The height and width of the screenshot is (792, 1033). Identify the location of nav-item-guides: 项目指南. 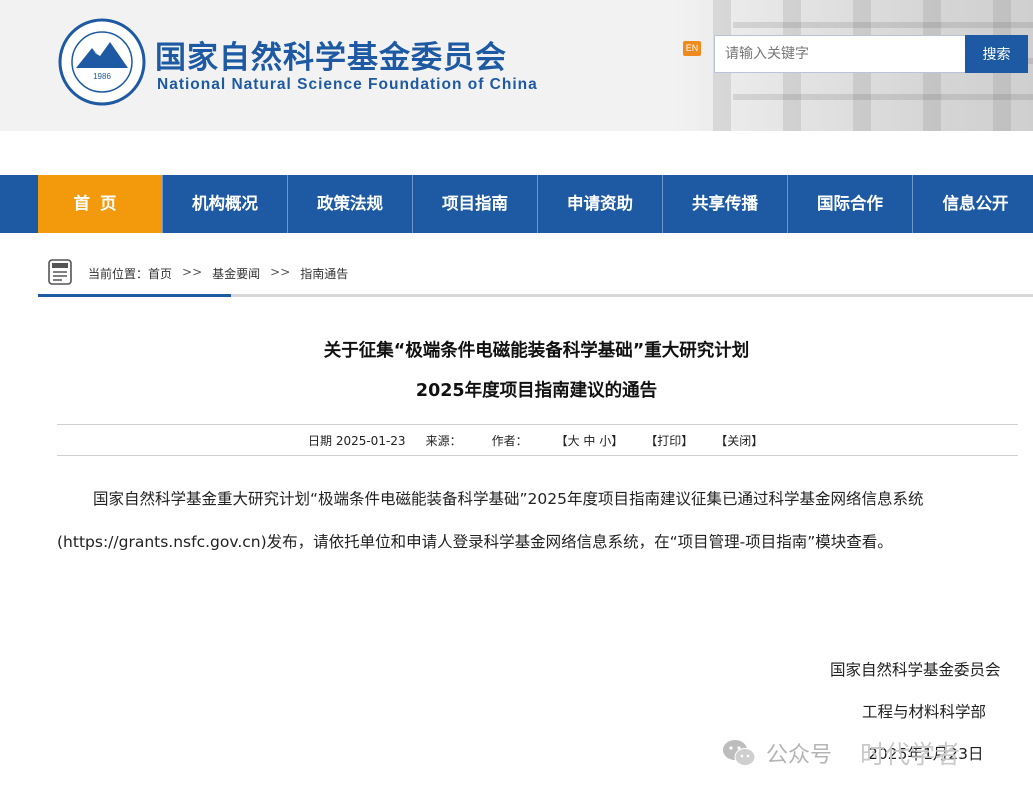
(475, 204).